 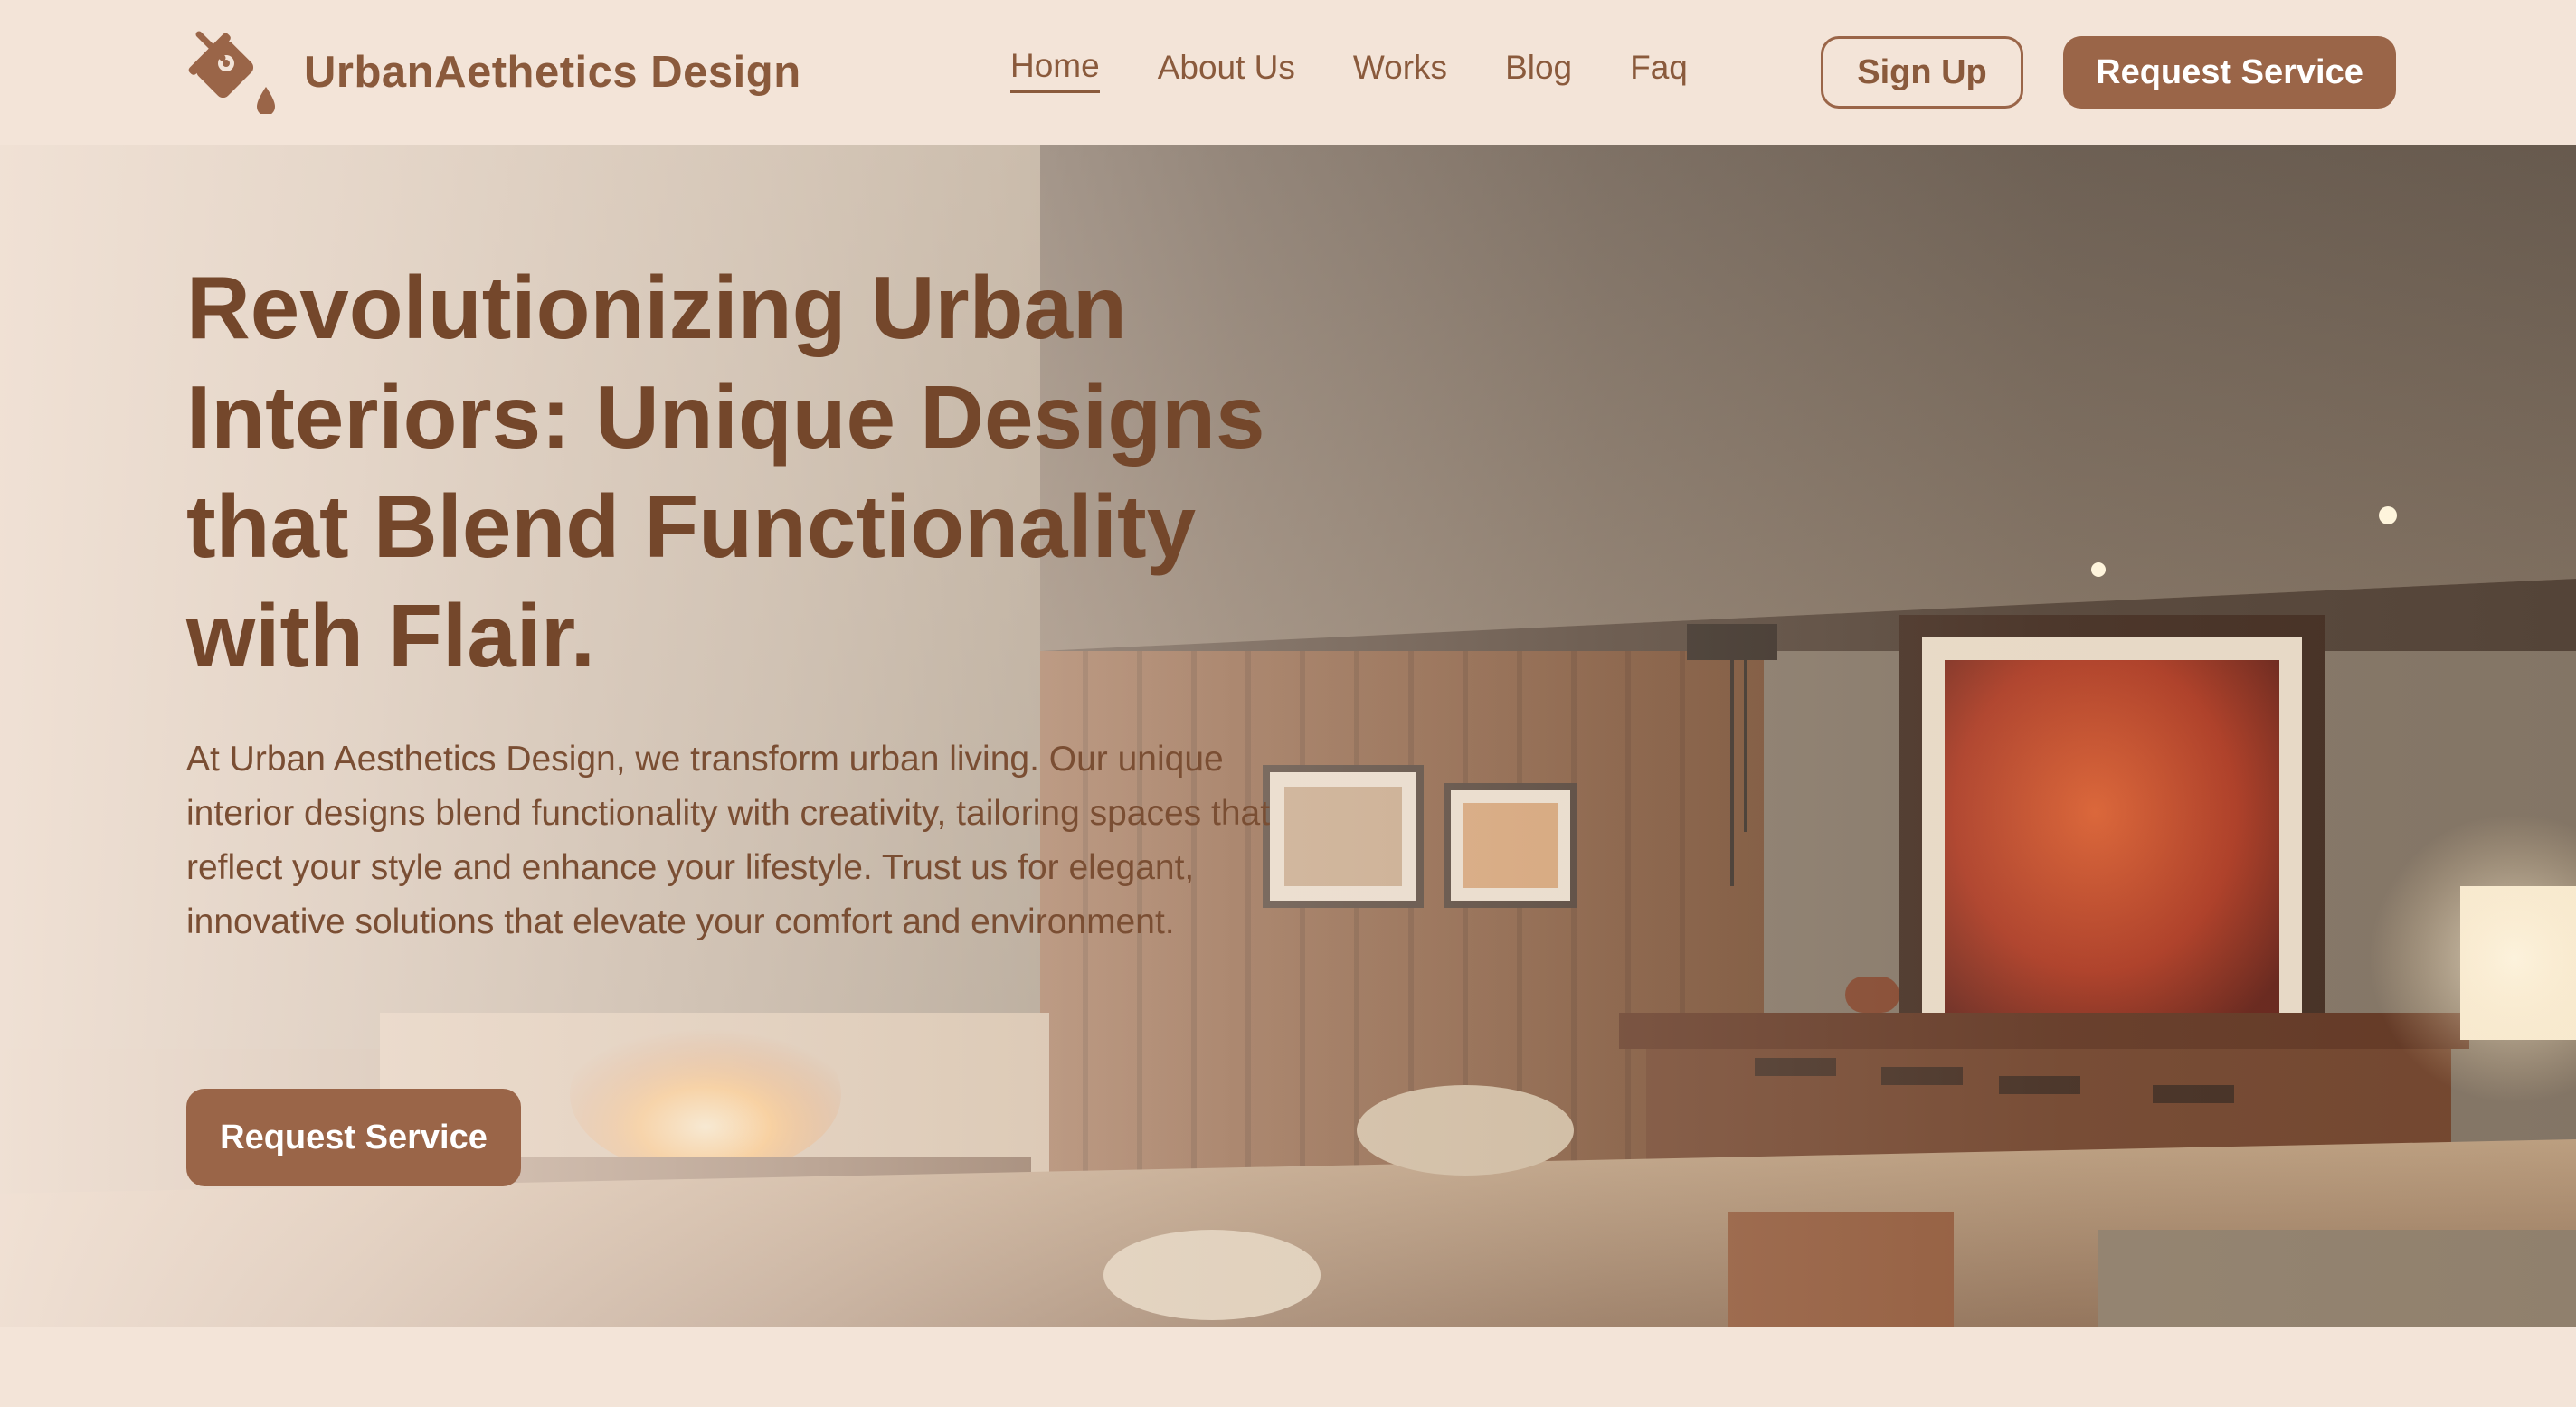 I want to click on nav-item-faq: Faq, so click(x=1659, y=70).